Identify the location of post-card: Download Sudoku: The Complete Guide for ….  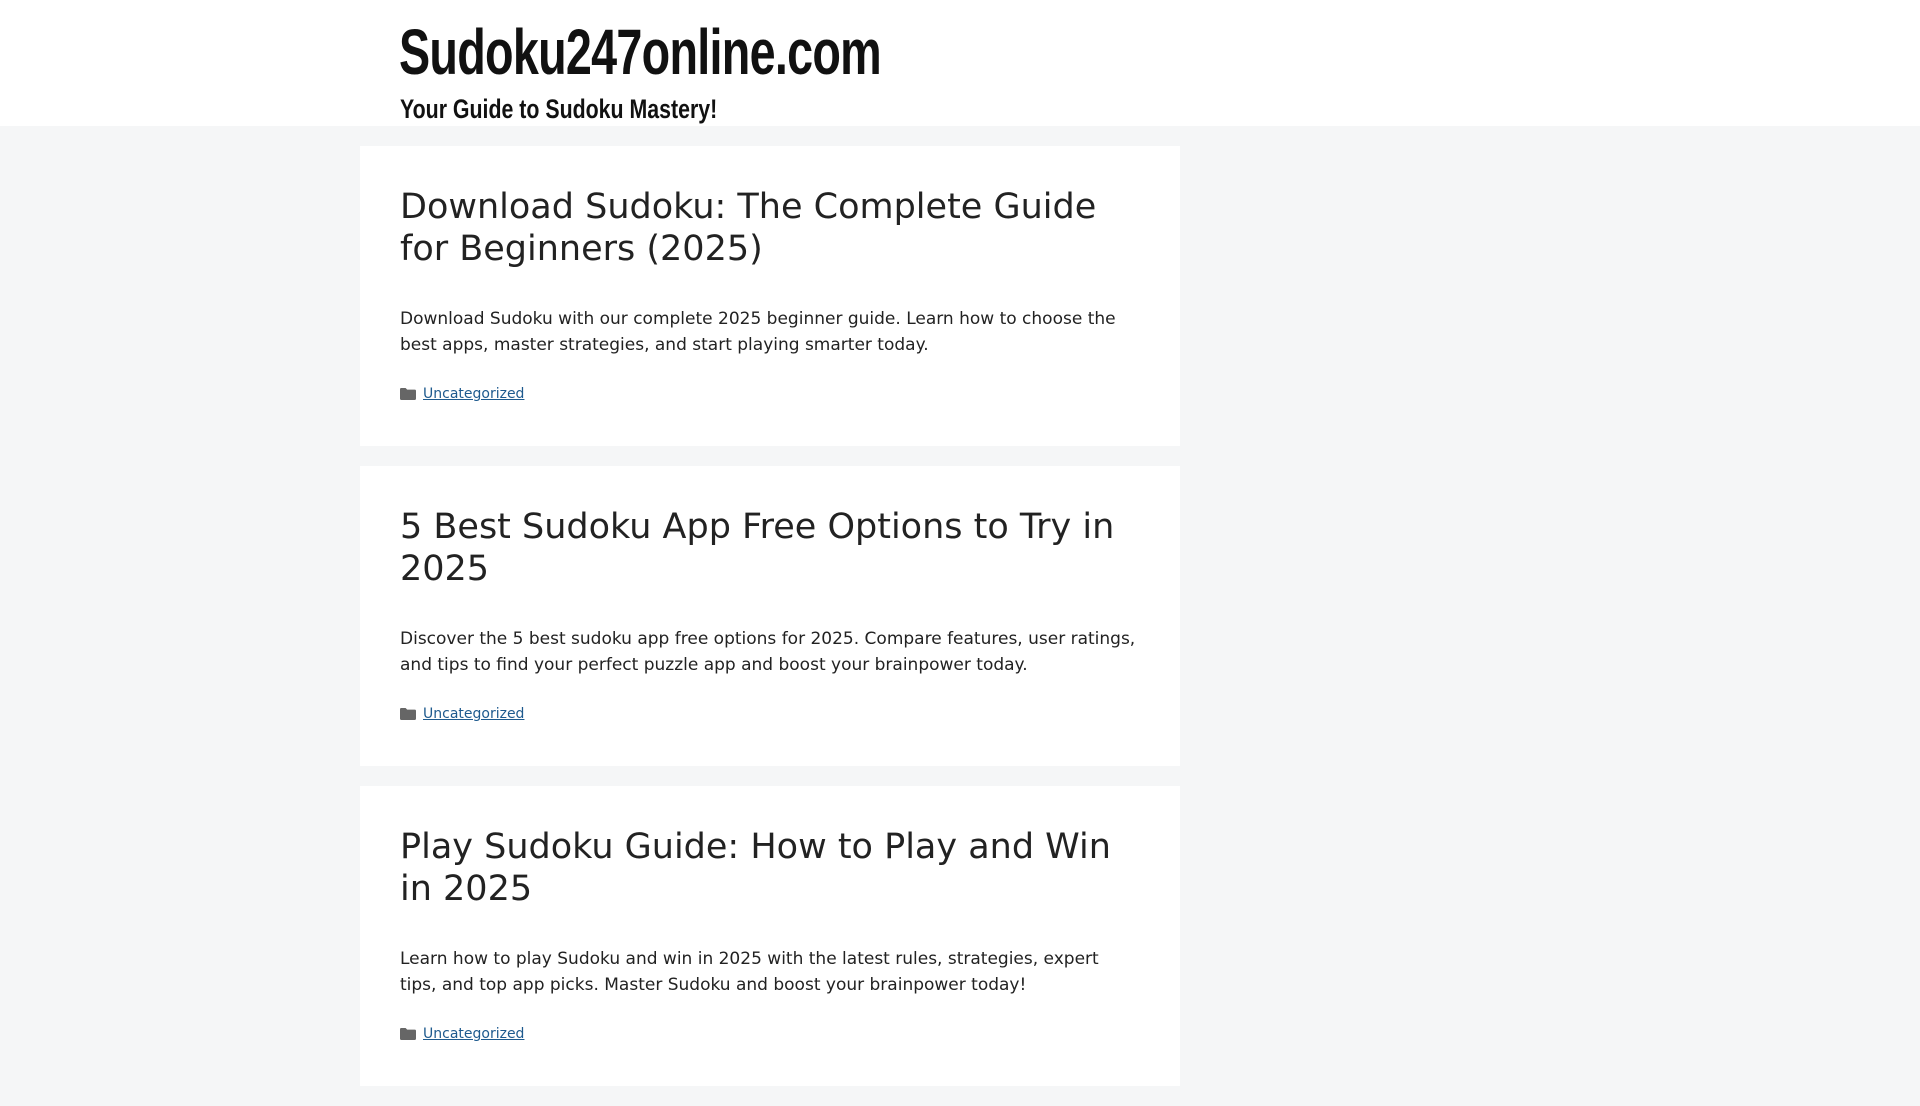
(770, 296).